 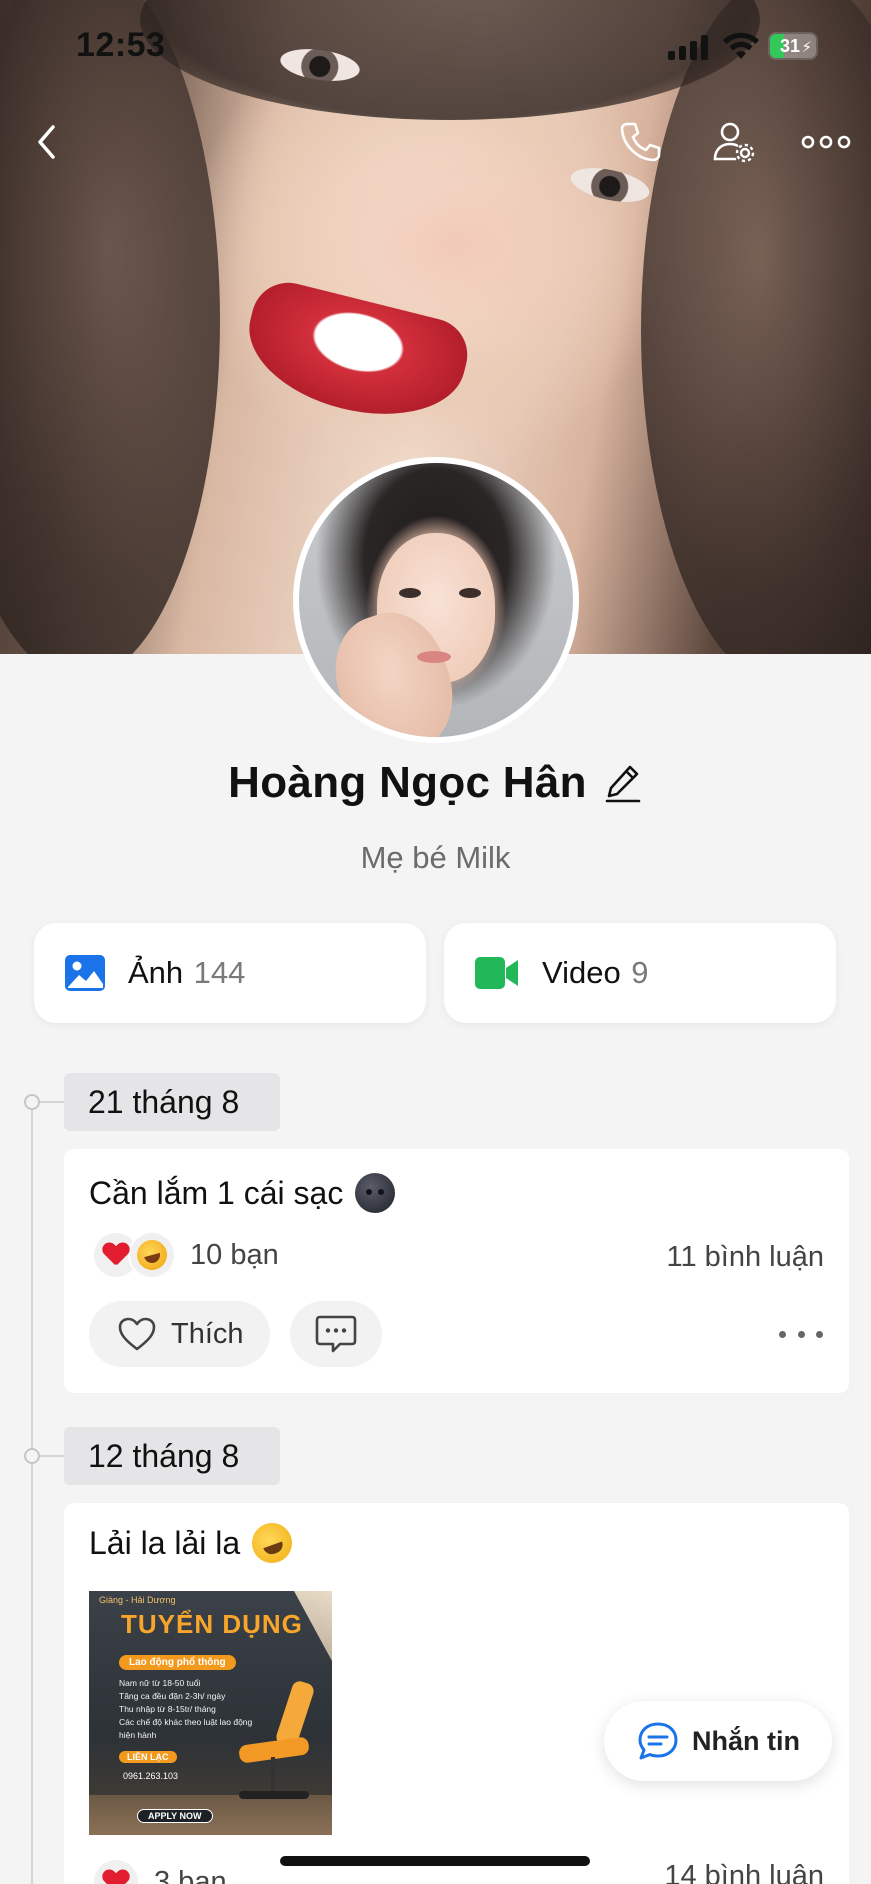 I want to click on like-label: Thích, so click(x=207, y=1333).